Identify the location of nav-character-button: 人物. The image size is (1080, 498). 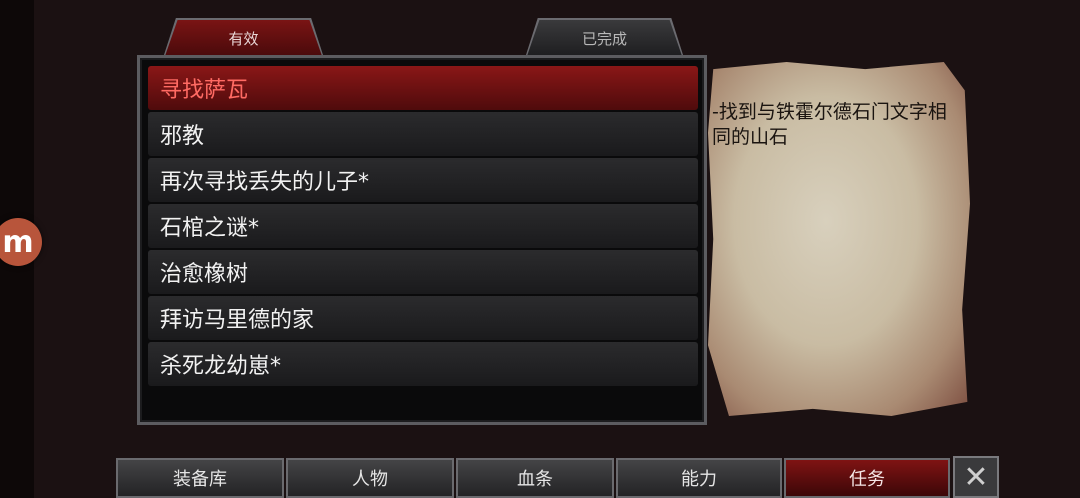
(370, 478).